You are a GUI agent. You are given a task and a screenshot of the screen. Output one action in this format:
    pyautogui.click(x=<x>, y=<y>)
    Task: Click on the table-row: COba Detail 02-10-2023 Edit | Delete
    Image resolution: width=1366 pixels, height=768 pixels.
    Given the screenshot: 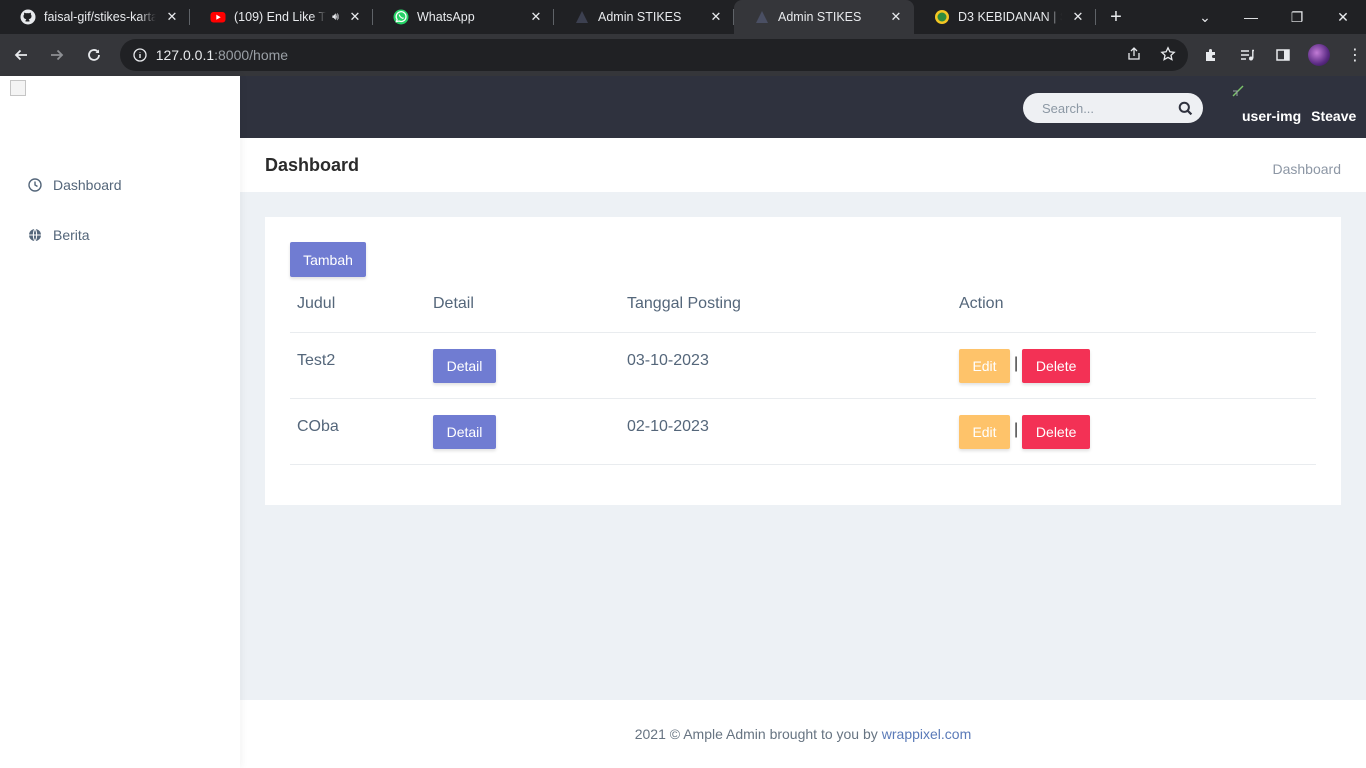 What is the action you would take?
    pyautogui.click(x=803, y=431)
    